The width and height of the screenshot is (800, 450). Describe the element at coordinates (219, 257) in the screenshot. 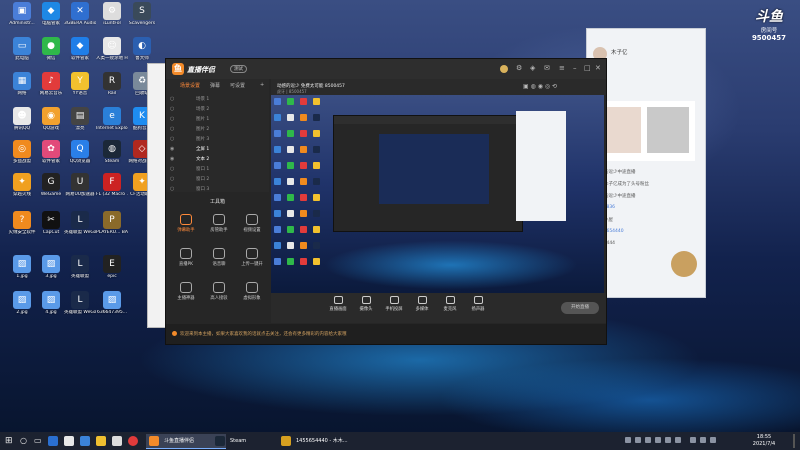

I see `toolbox-item: 语音聊` at that location.